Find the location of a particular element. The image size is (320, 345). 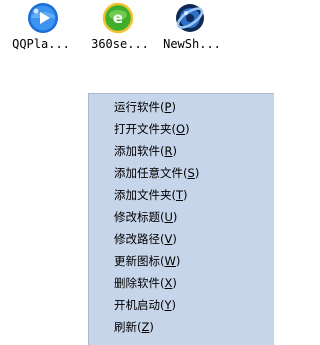

menu-item-update-icon: 更新图标(W) is located at coordinates (181, 261).